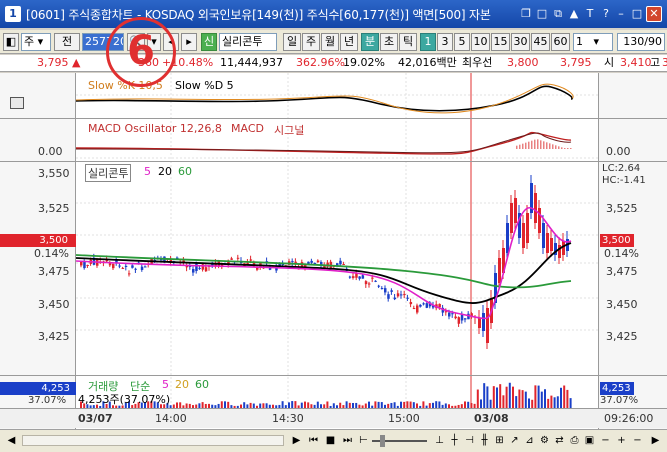 The image size is (667, 452). I want to click on bar-tool-icon: ╫, so click(484, 440).